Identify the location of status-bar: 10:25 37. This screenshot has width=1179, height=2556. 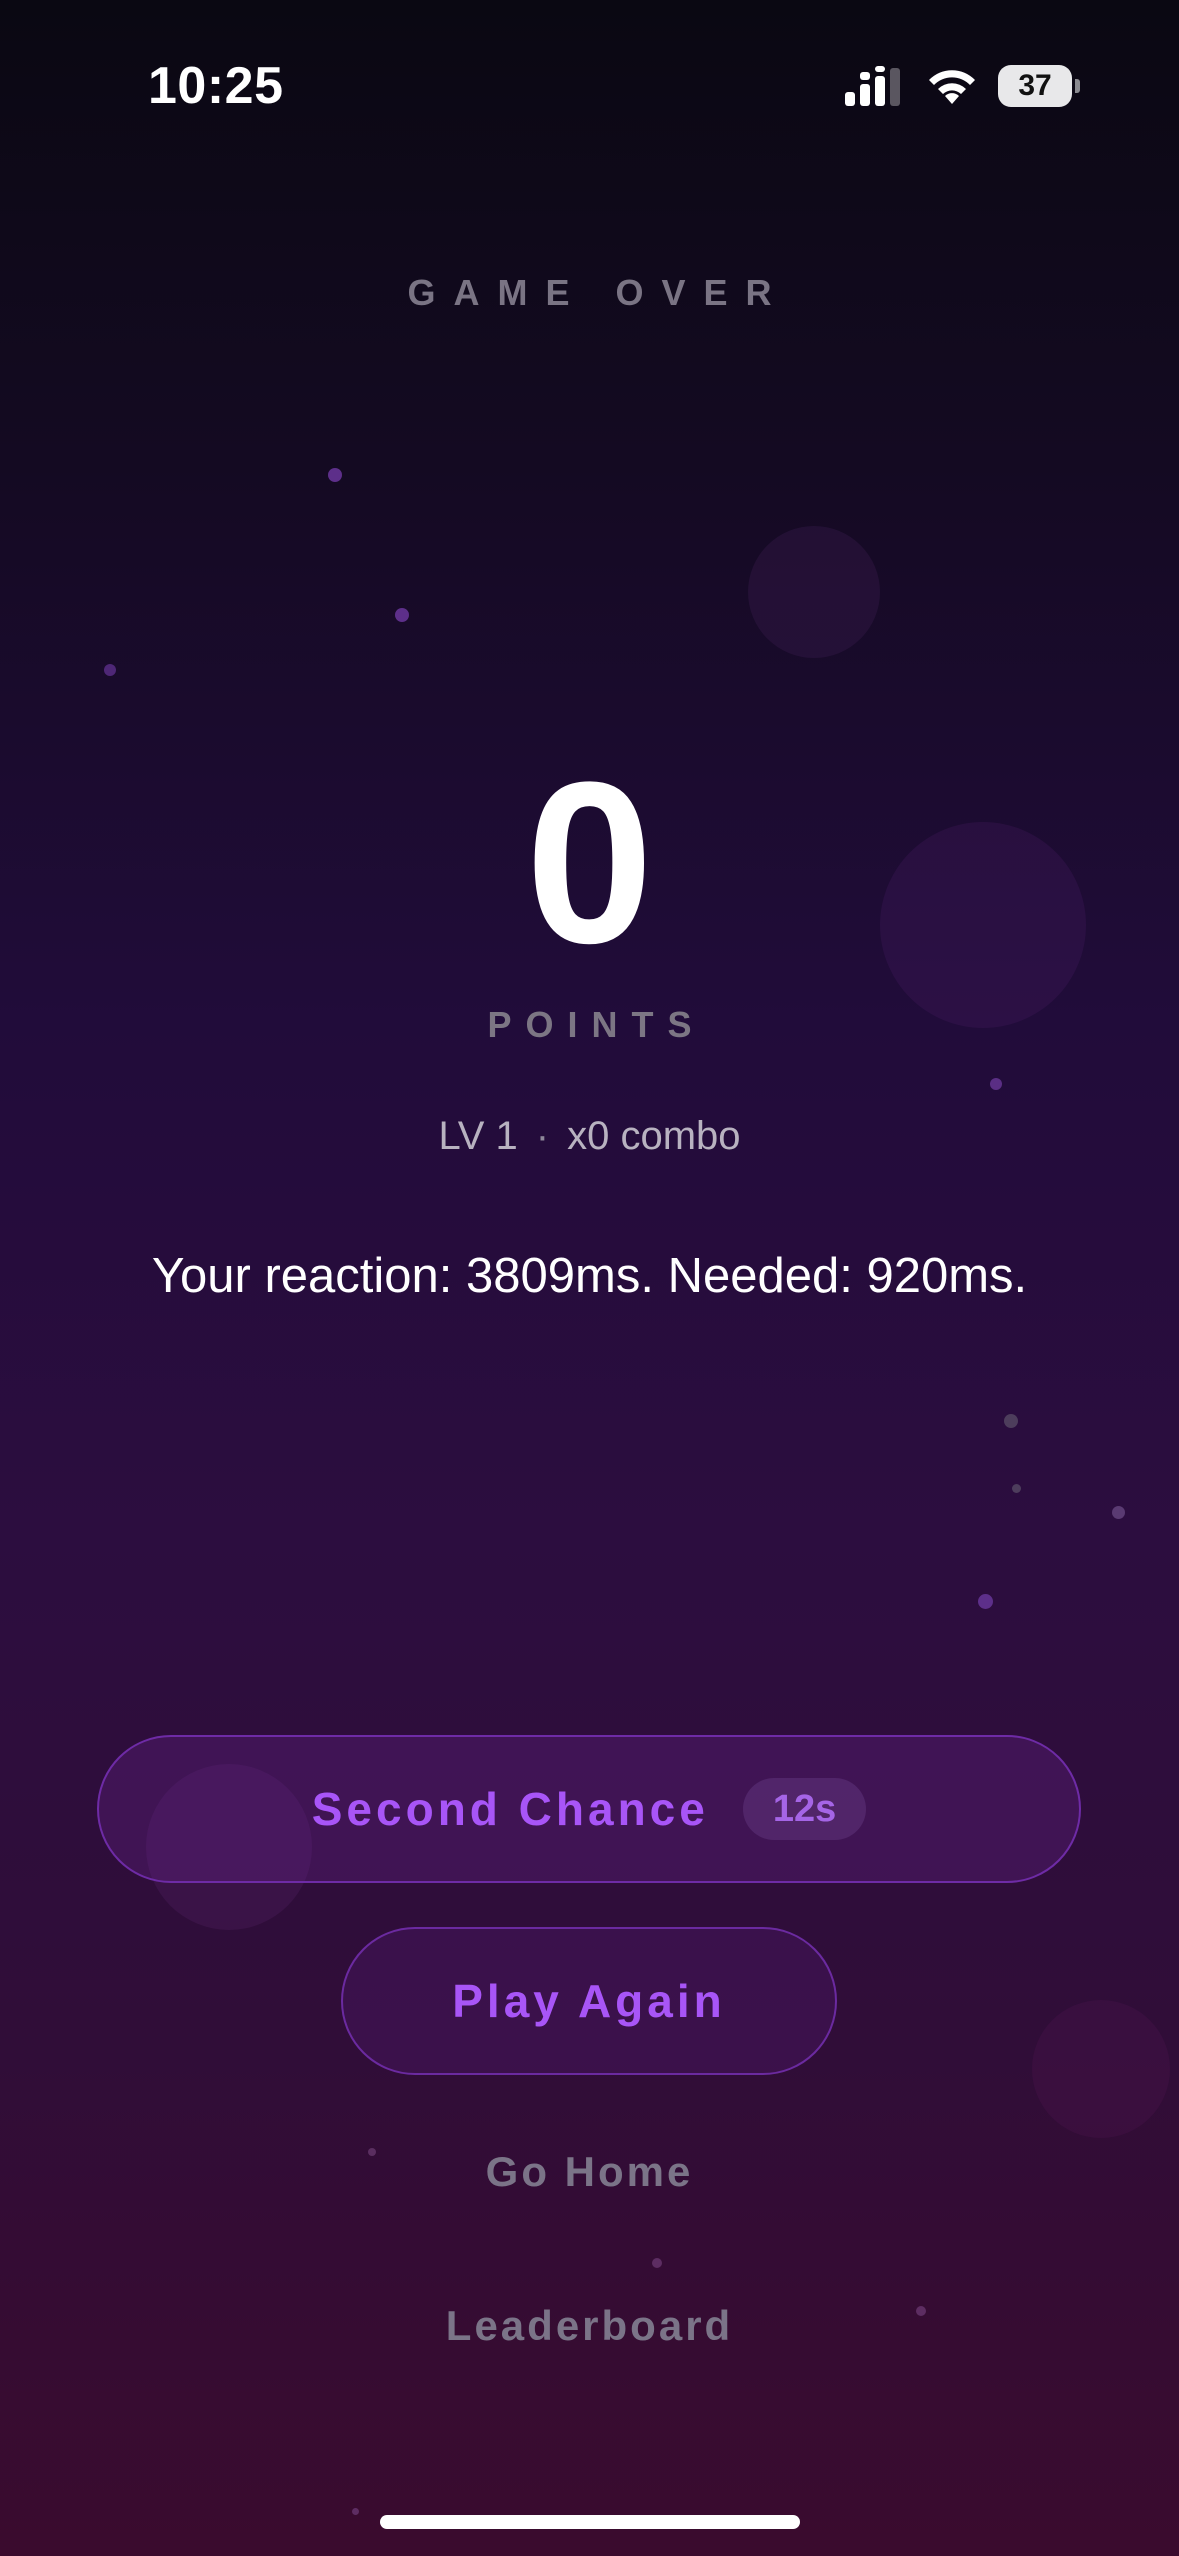
(589, 85).